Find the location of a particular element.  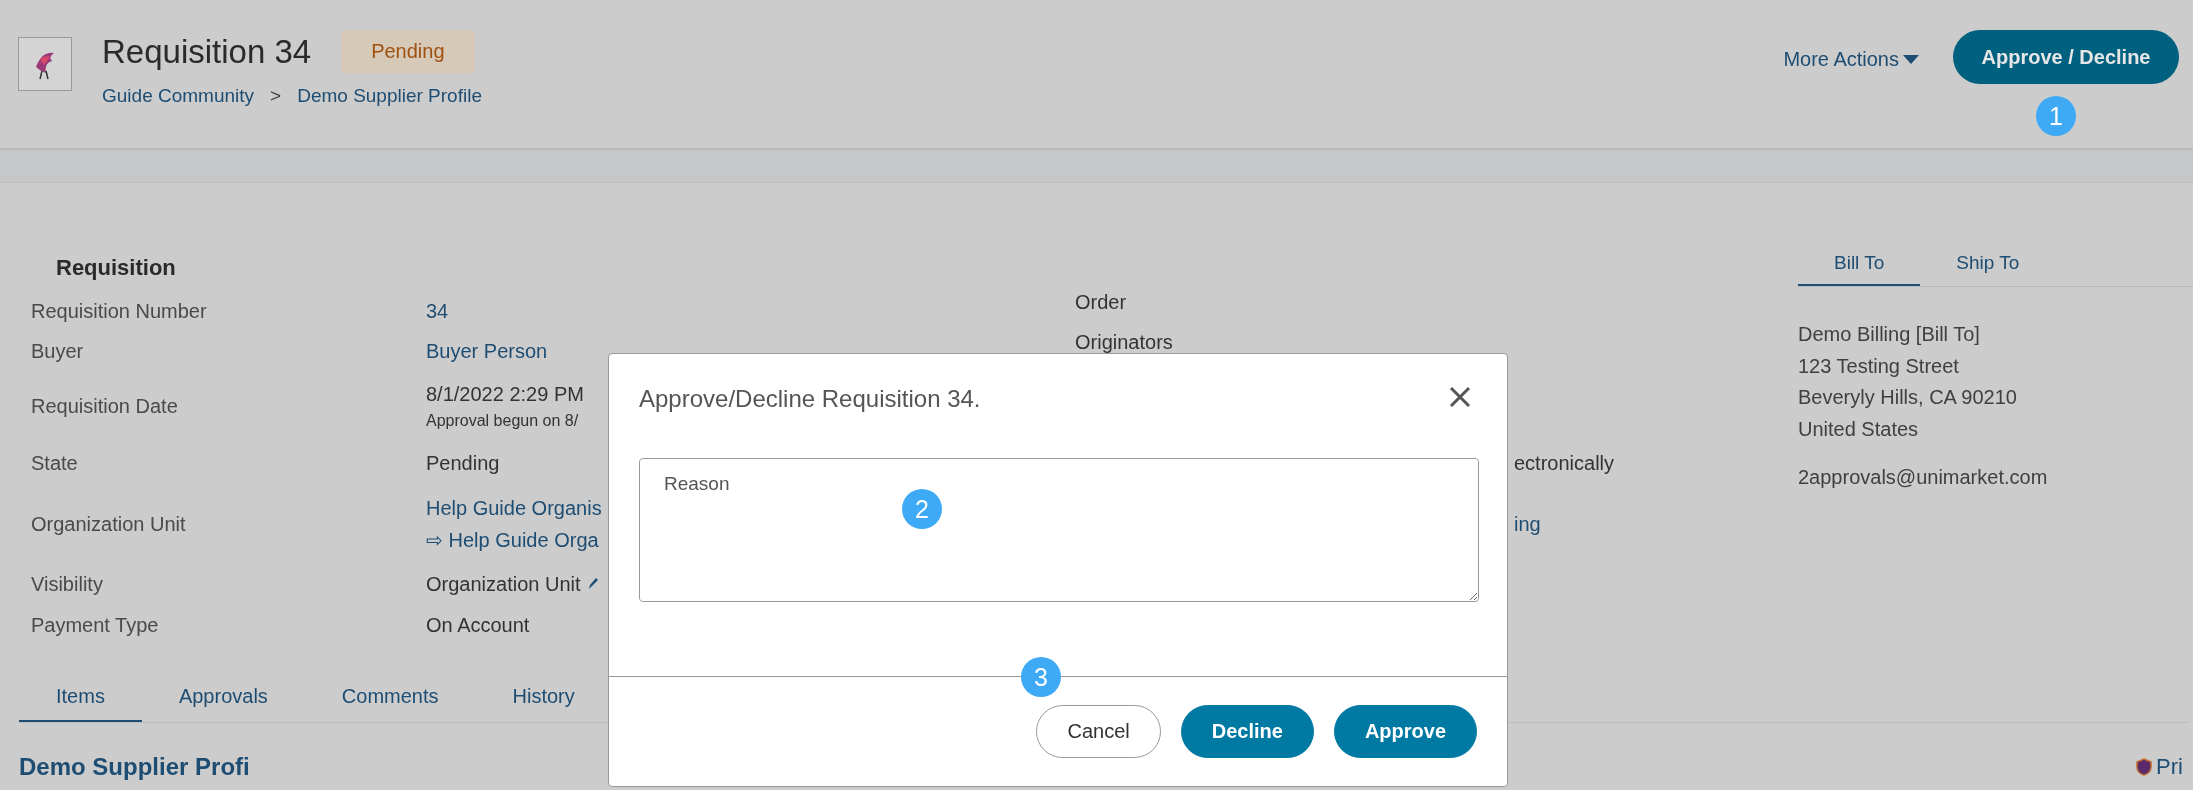

field-link: ing is located at coordinates (1527, 524).